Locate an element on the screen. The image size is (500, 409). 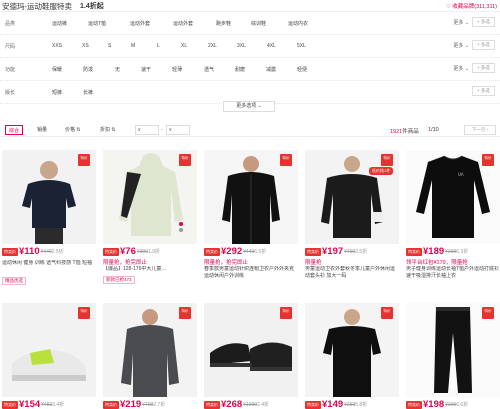
price-row: 特卖价 ¥219¥7992.7折 is located at coordinates (150, 404).